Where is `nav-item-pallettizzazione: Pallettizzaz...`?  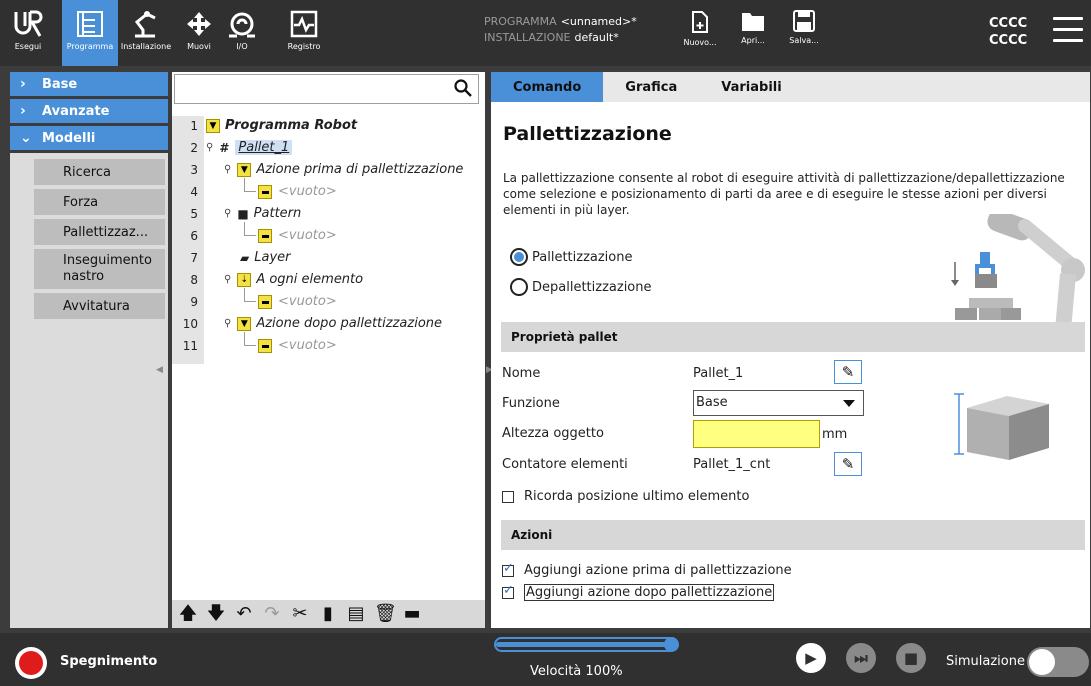 nav-item-pallettizzazione: Pallettizzaz... is located at coordinates (99, 234).